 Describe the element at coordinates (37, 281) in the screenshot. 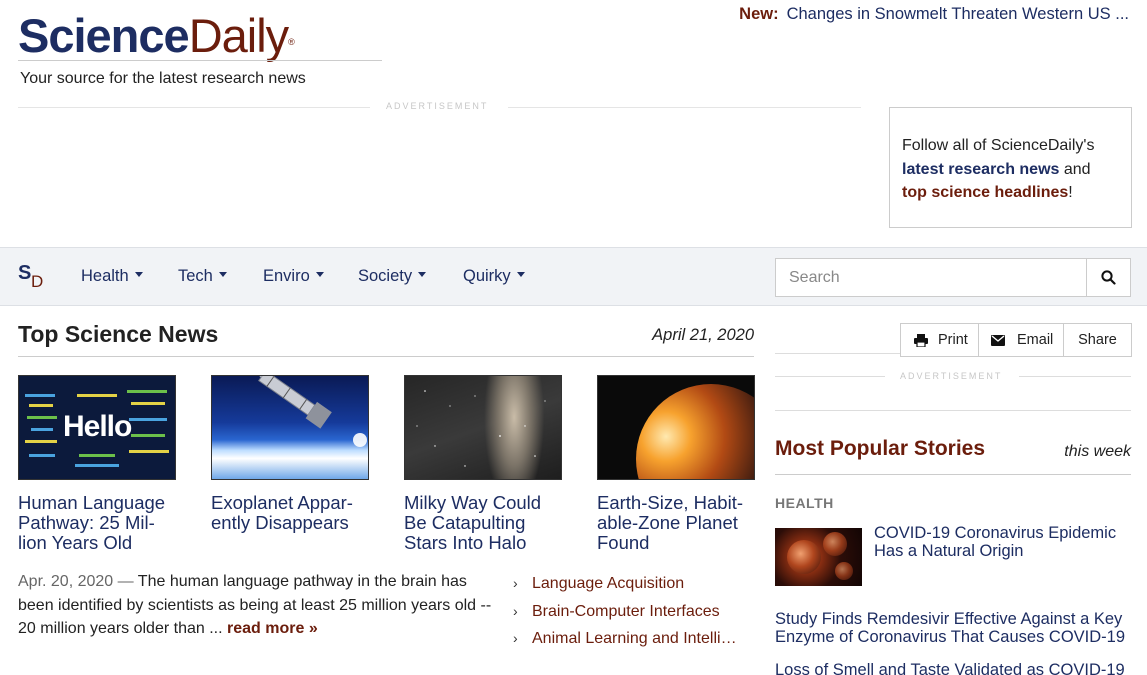

I see `nav-logo-d: D` at that location.